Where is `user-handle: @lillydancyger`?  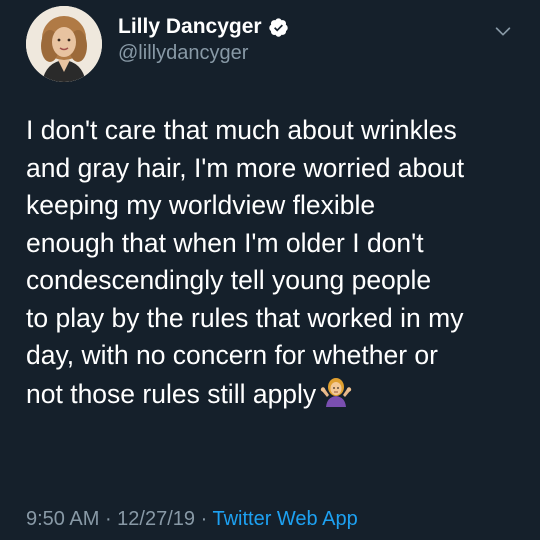
user-handle: @lillydancyger is located at coordinates (183, 53).